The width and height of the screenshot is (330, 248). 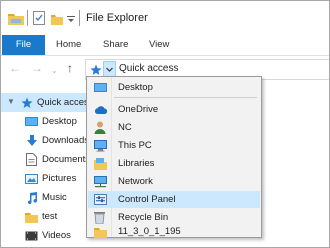 What do you see at coordinates (70, 68) in the screenshot?
I see `up-arrow-icon: ↑` at bounding box center [70, 68].